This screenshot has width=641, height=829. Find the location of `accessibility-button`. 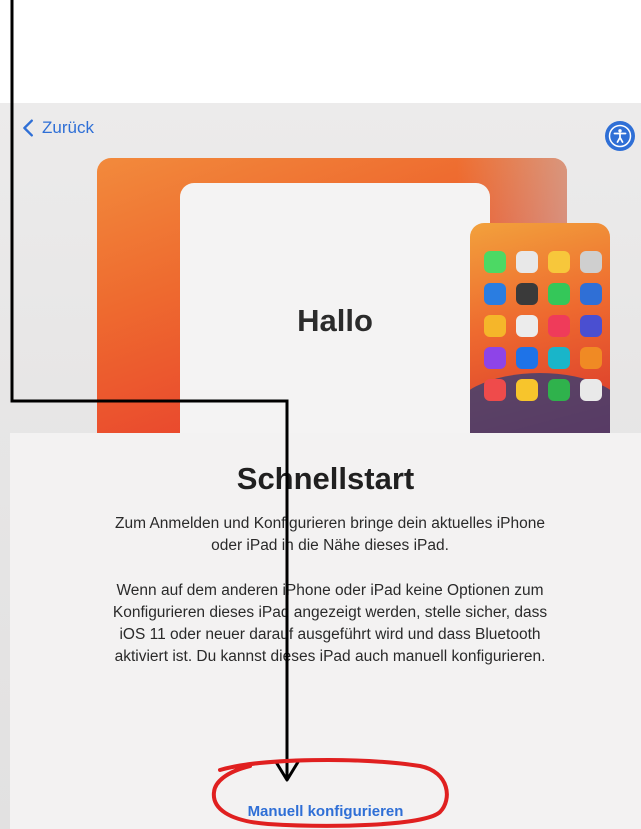

accessibility-button is located at coordinates (620, 136).